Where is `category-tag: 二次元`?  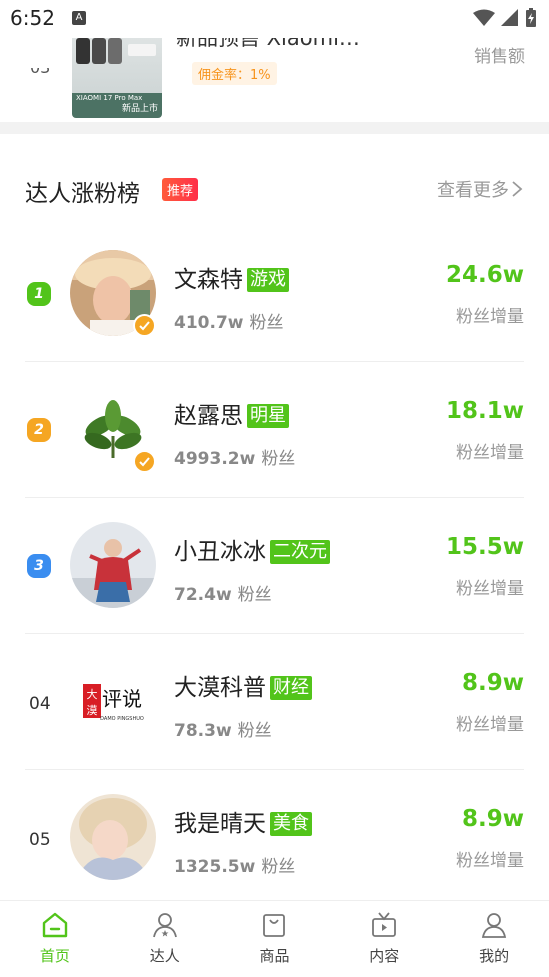
category-tag: 二次元 is located at coordinates (300, 552).